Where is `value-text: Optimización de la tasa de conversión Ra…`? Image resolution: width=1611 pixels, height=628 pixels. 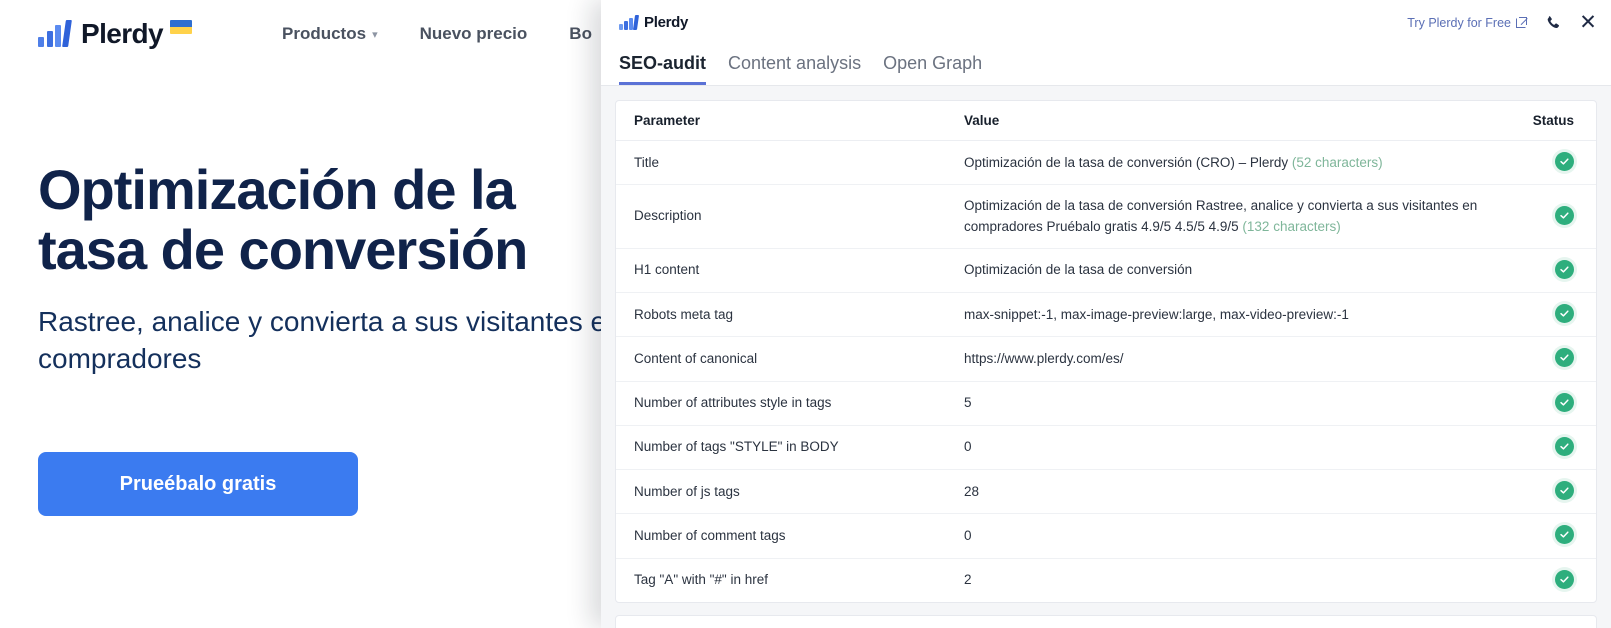 value-text: Optimización de la tasa de conversión Ra… is located at coordinates (1221, 216).